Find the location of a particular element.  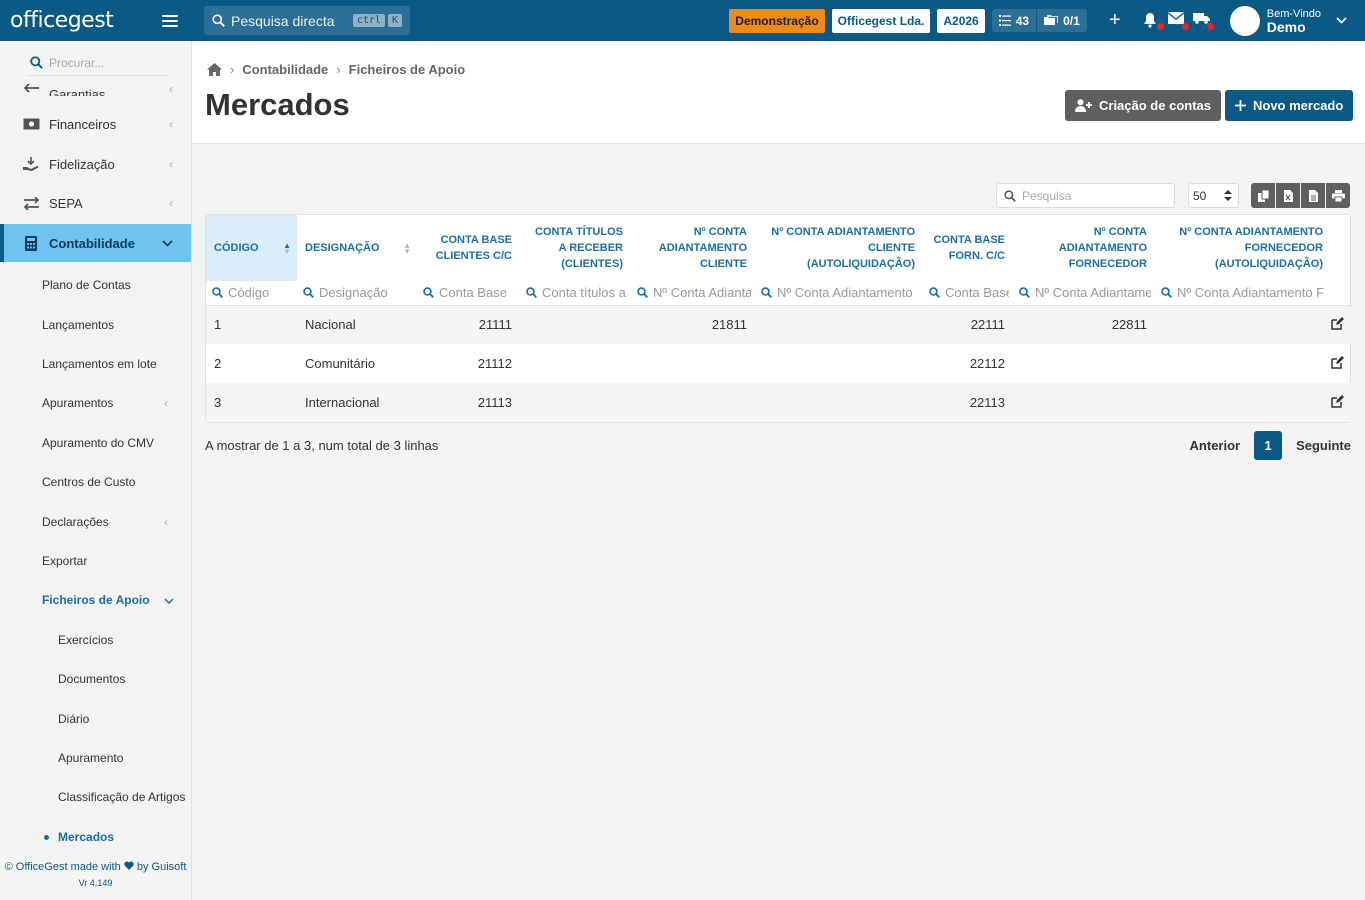

arrow-left-icon is located at coordinates (31, 88).